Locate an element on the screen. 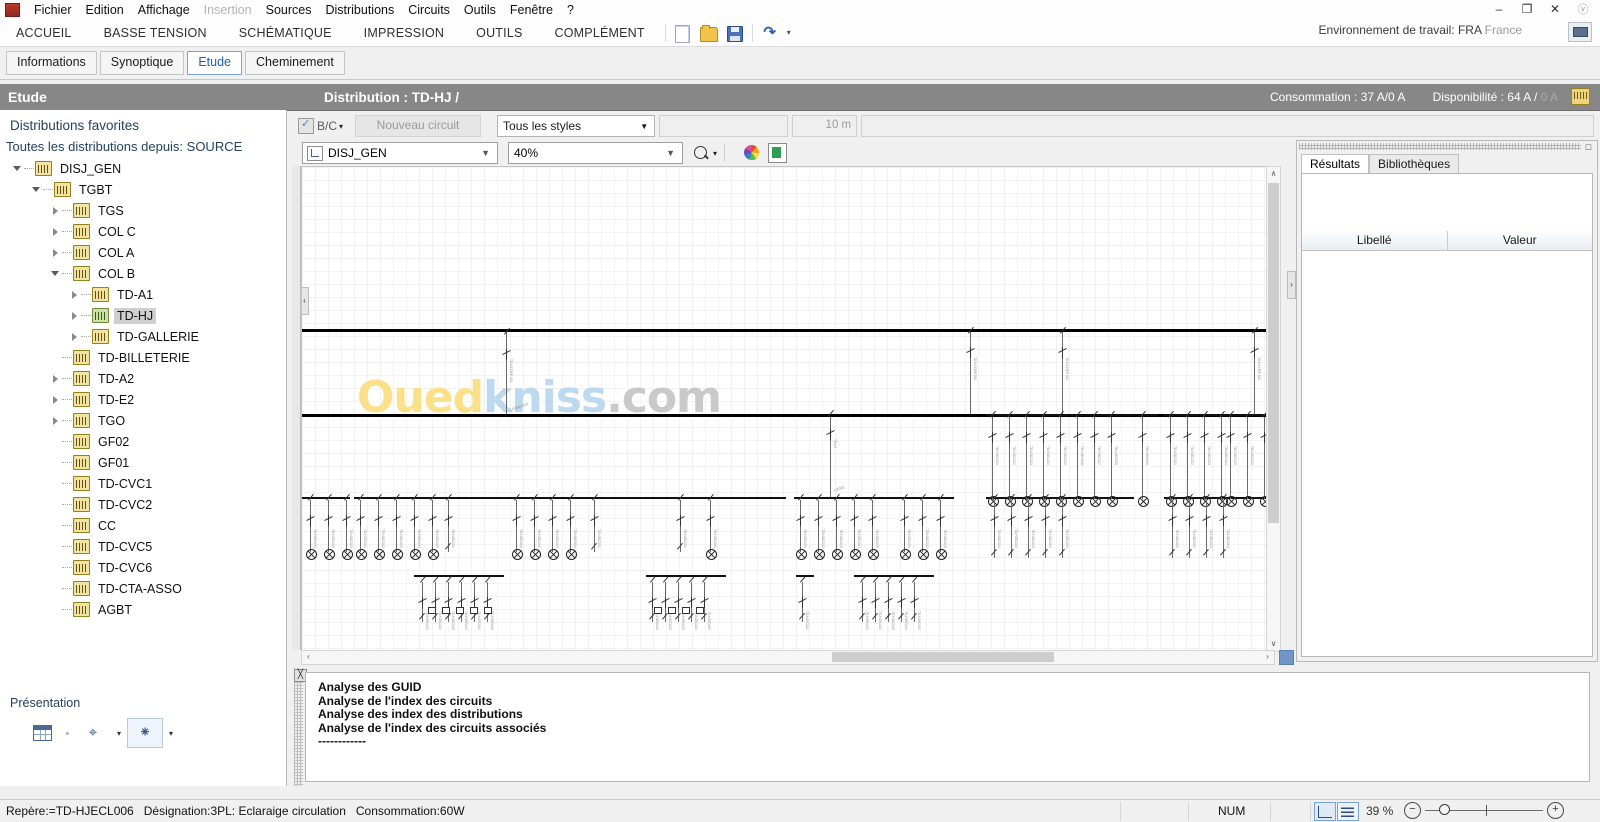 The image size is (1600, 822). chevron-down-icon: ▾ is located at coordinates (341, 126).